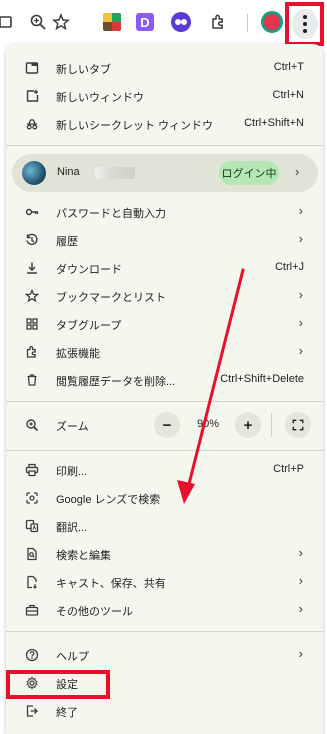 The width and height of the screenshot is (327, 734). Describe the element at coordinates (165, 173) in the screenshot. I see `profile-row: Nina ログイン中 ›` at that location.